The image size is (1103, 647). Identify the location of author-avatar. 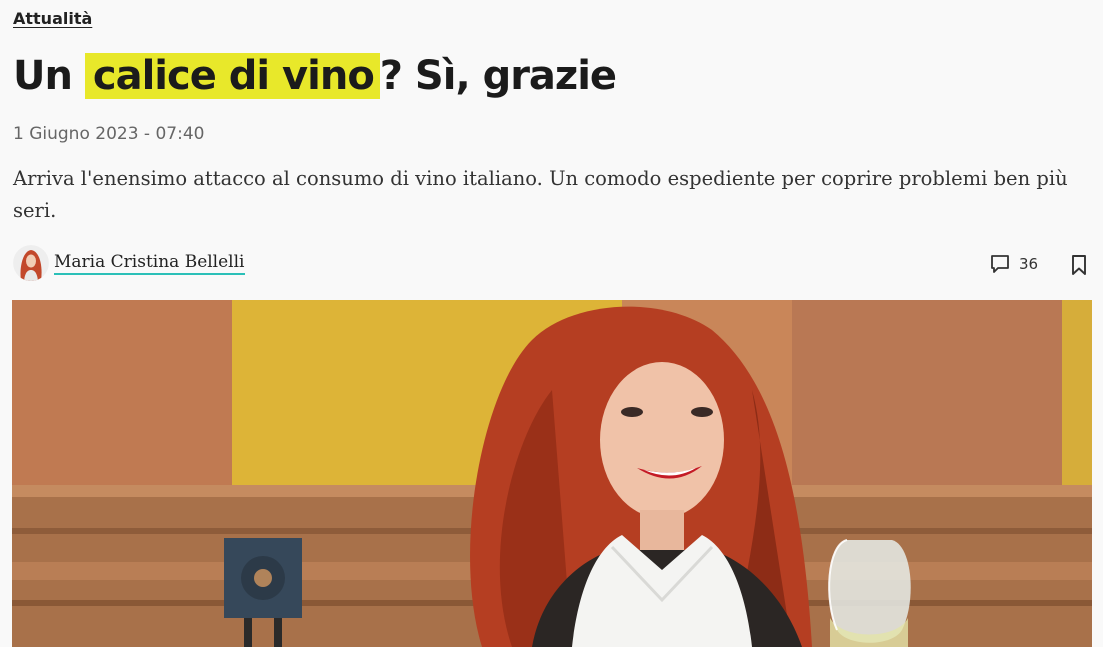
(31, 263).